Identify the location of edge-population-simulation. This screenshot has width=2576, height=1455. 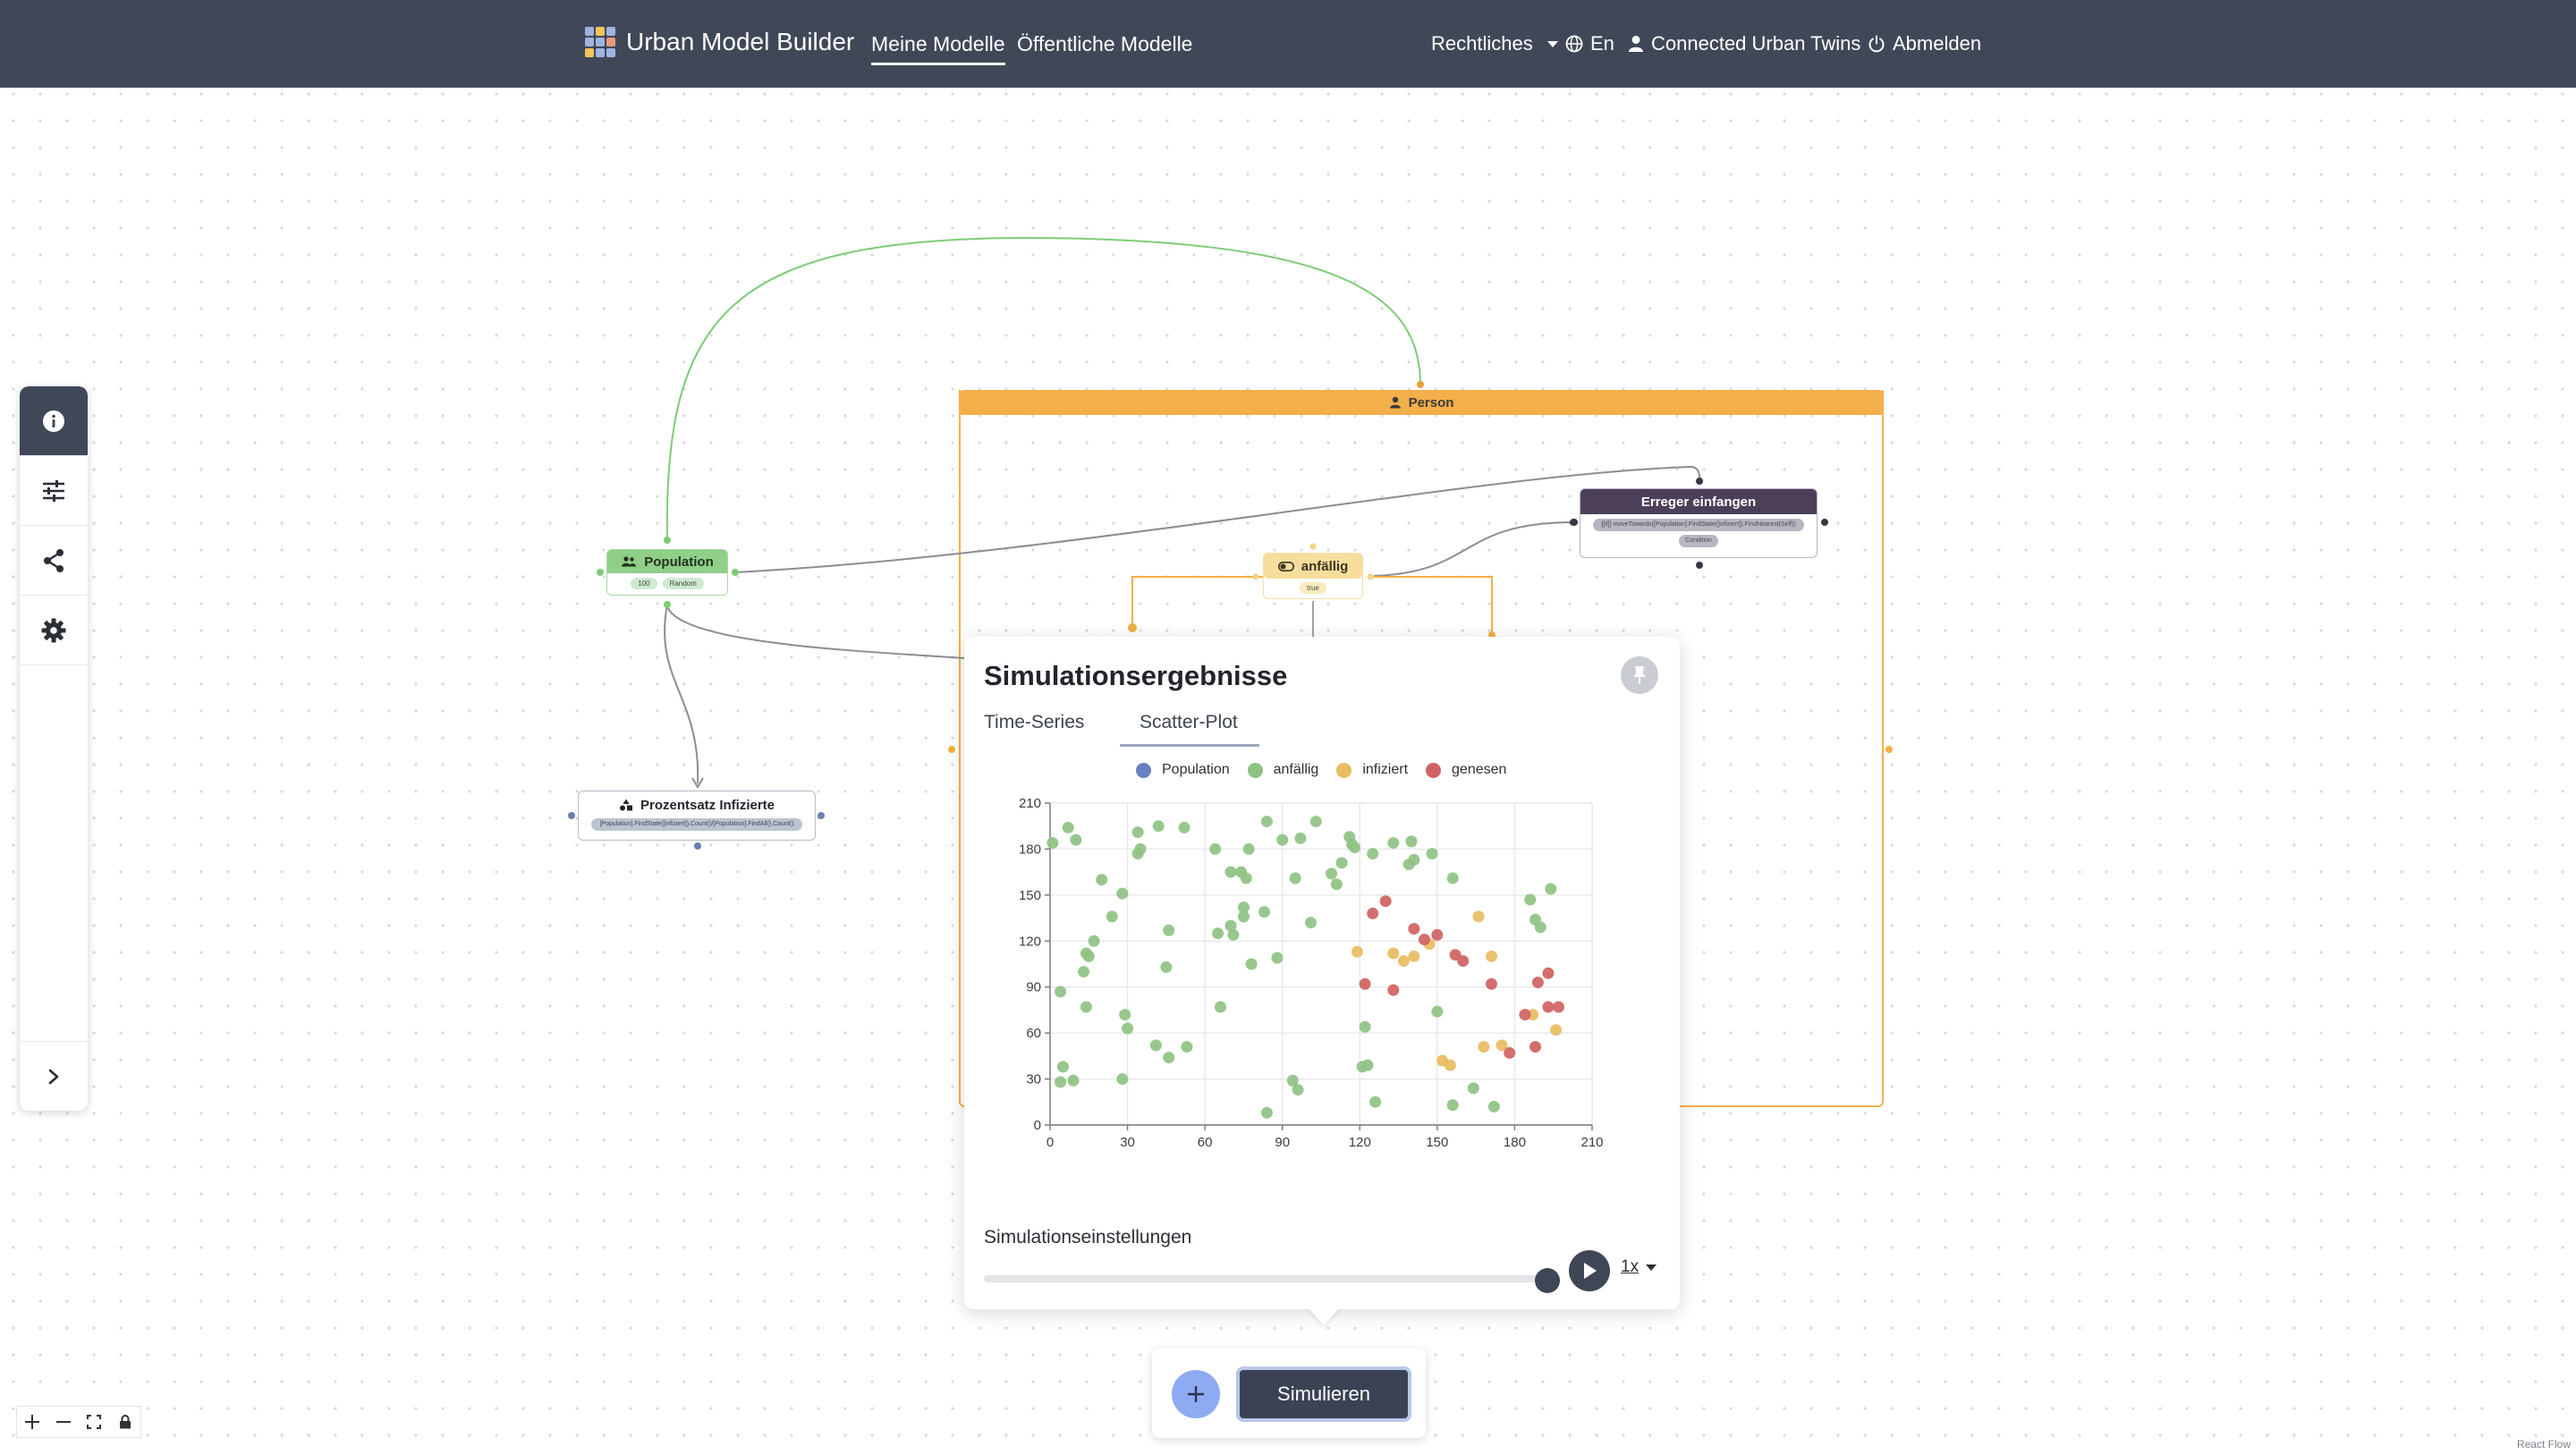
(816, 632).